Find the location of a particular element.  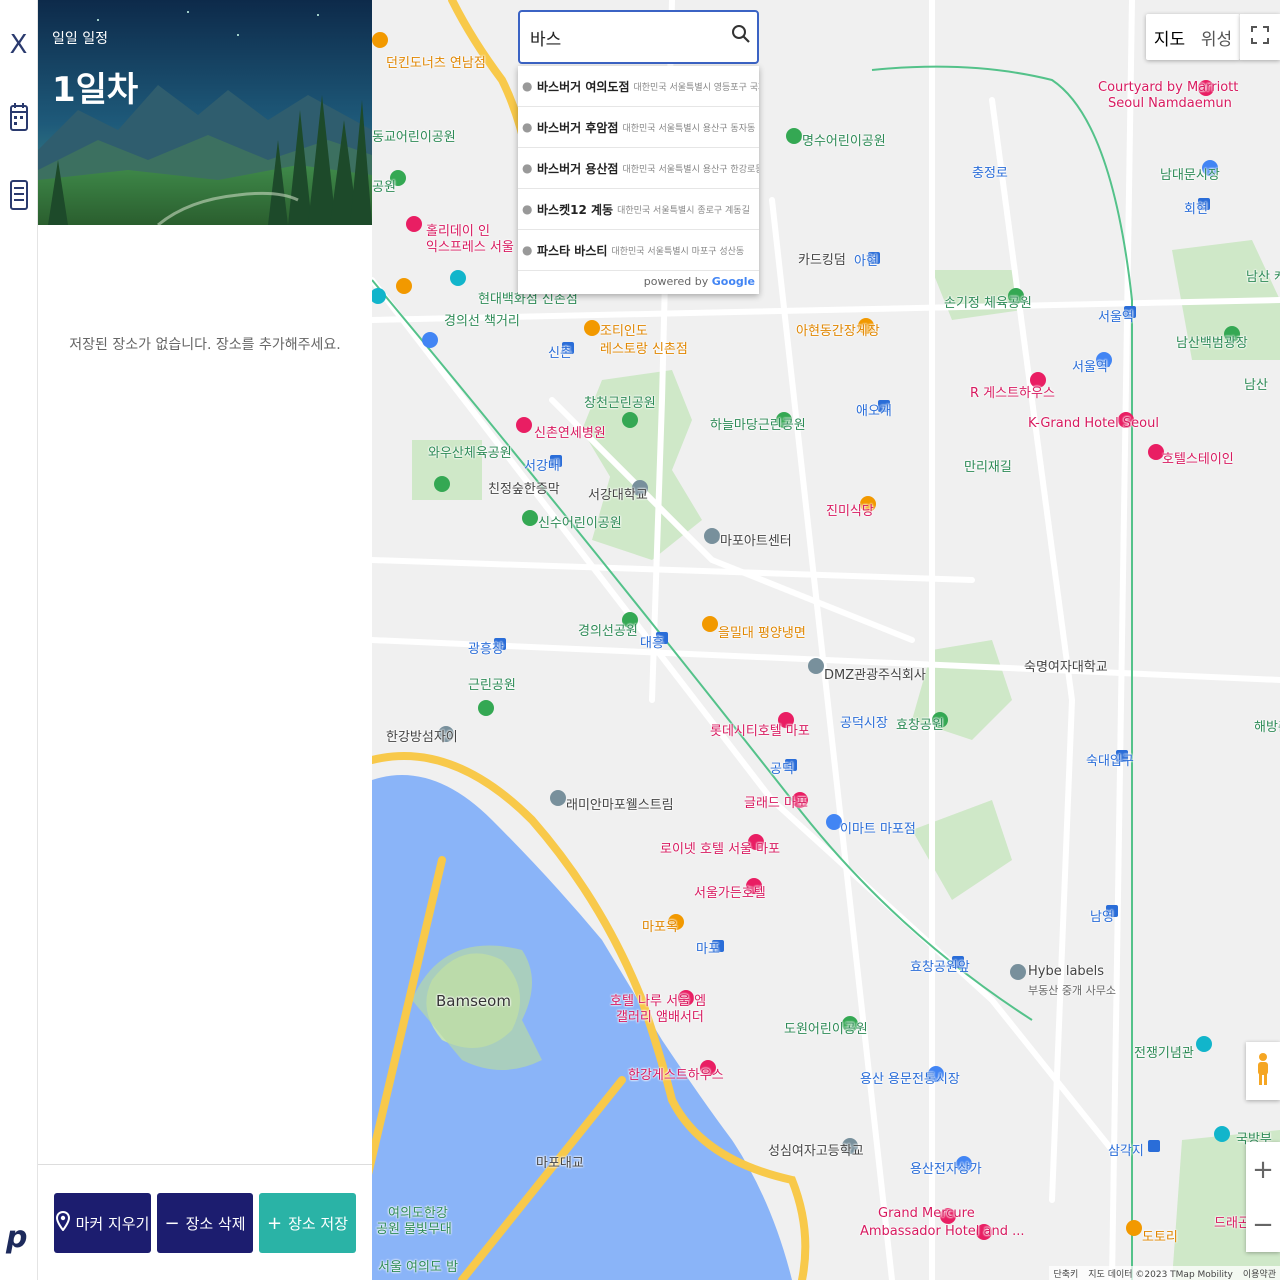

map-label: DMZ관광주식회사 is located at coordinates (875, 673).